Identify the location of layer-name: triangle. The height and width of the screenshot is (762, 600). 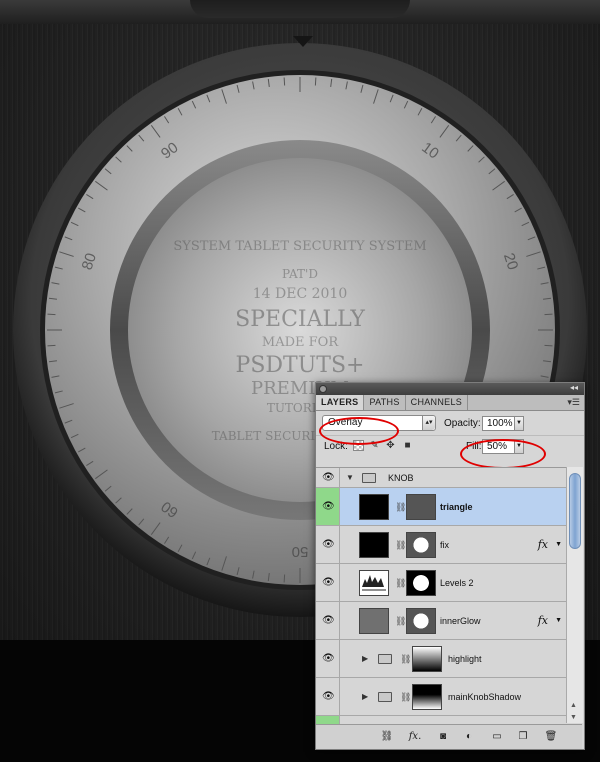
(456, 506).